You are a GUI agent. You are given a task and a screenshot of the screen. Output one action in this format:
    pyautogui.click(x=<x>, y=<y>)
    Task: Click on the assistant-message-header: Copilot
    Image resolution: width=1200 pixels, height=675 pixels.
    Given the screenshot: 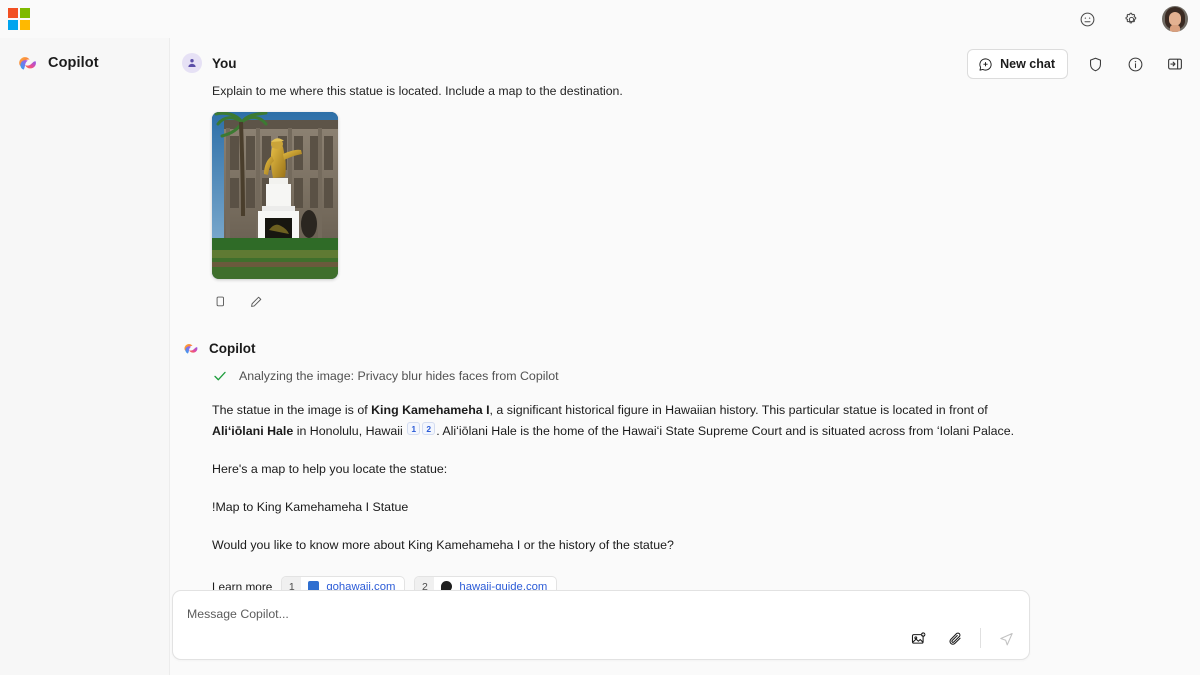 What is the action you would take?
    pyautogui.click(x=691, y=349)
    